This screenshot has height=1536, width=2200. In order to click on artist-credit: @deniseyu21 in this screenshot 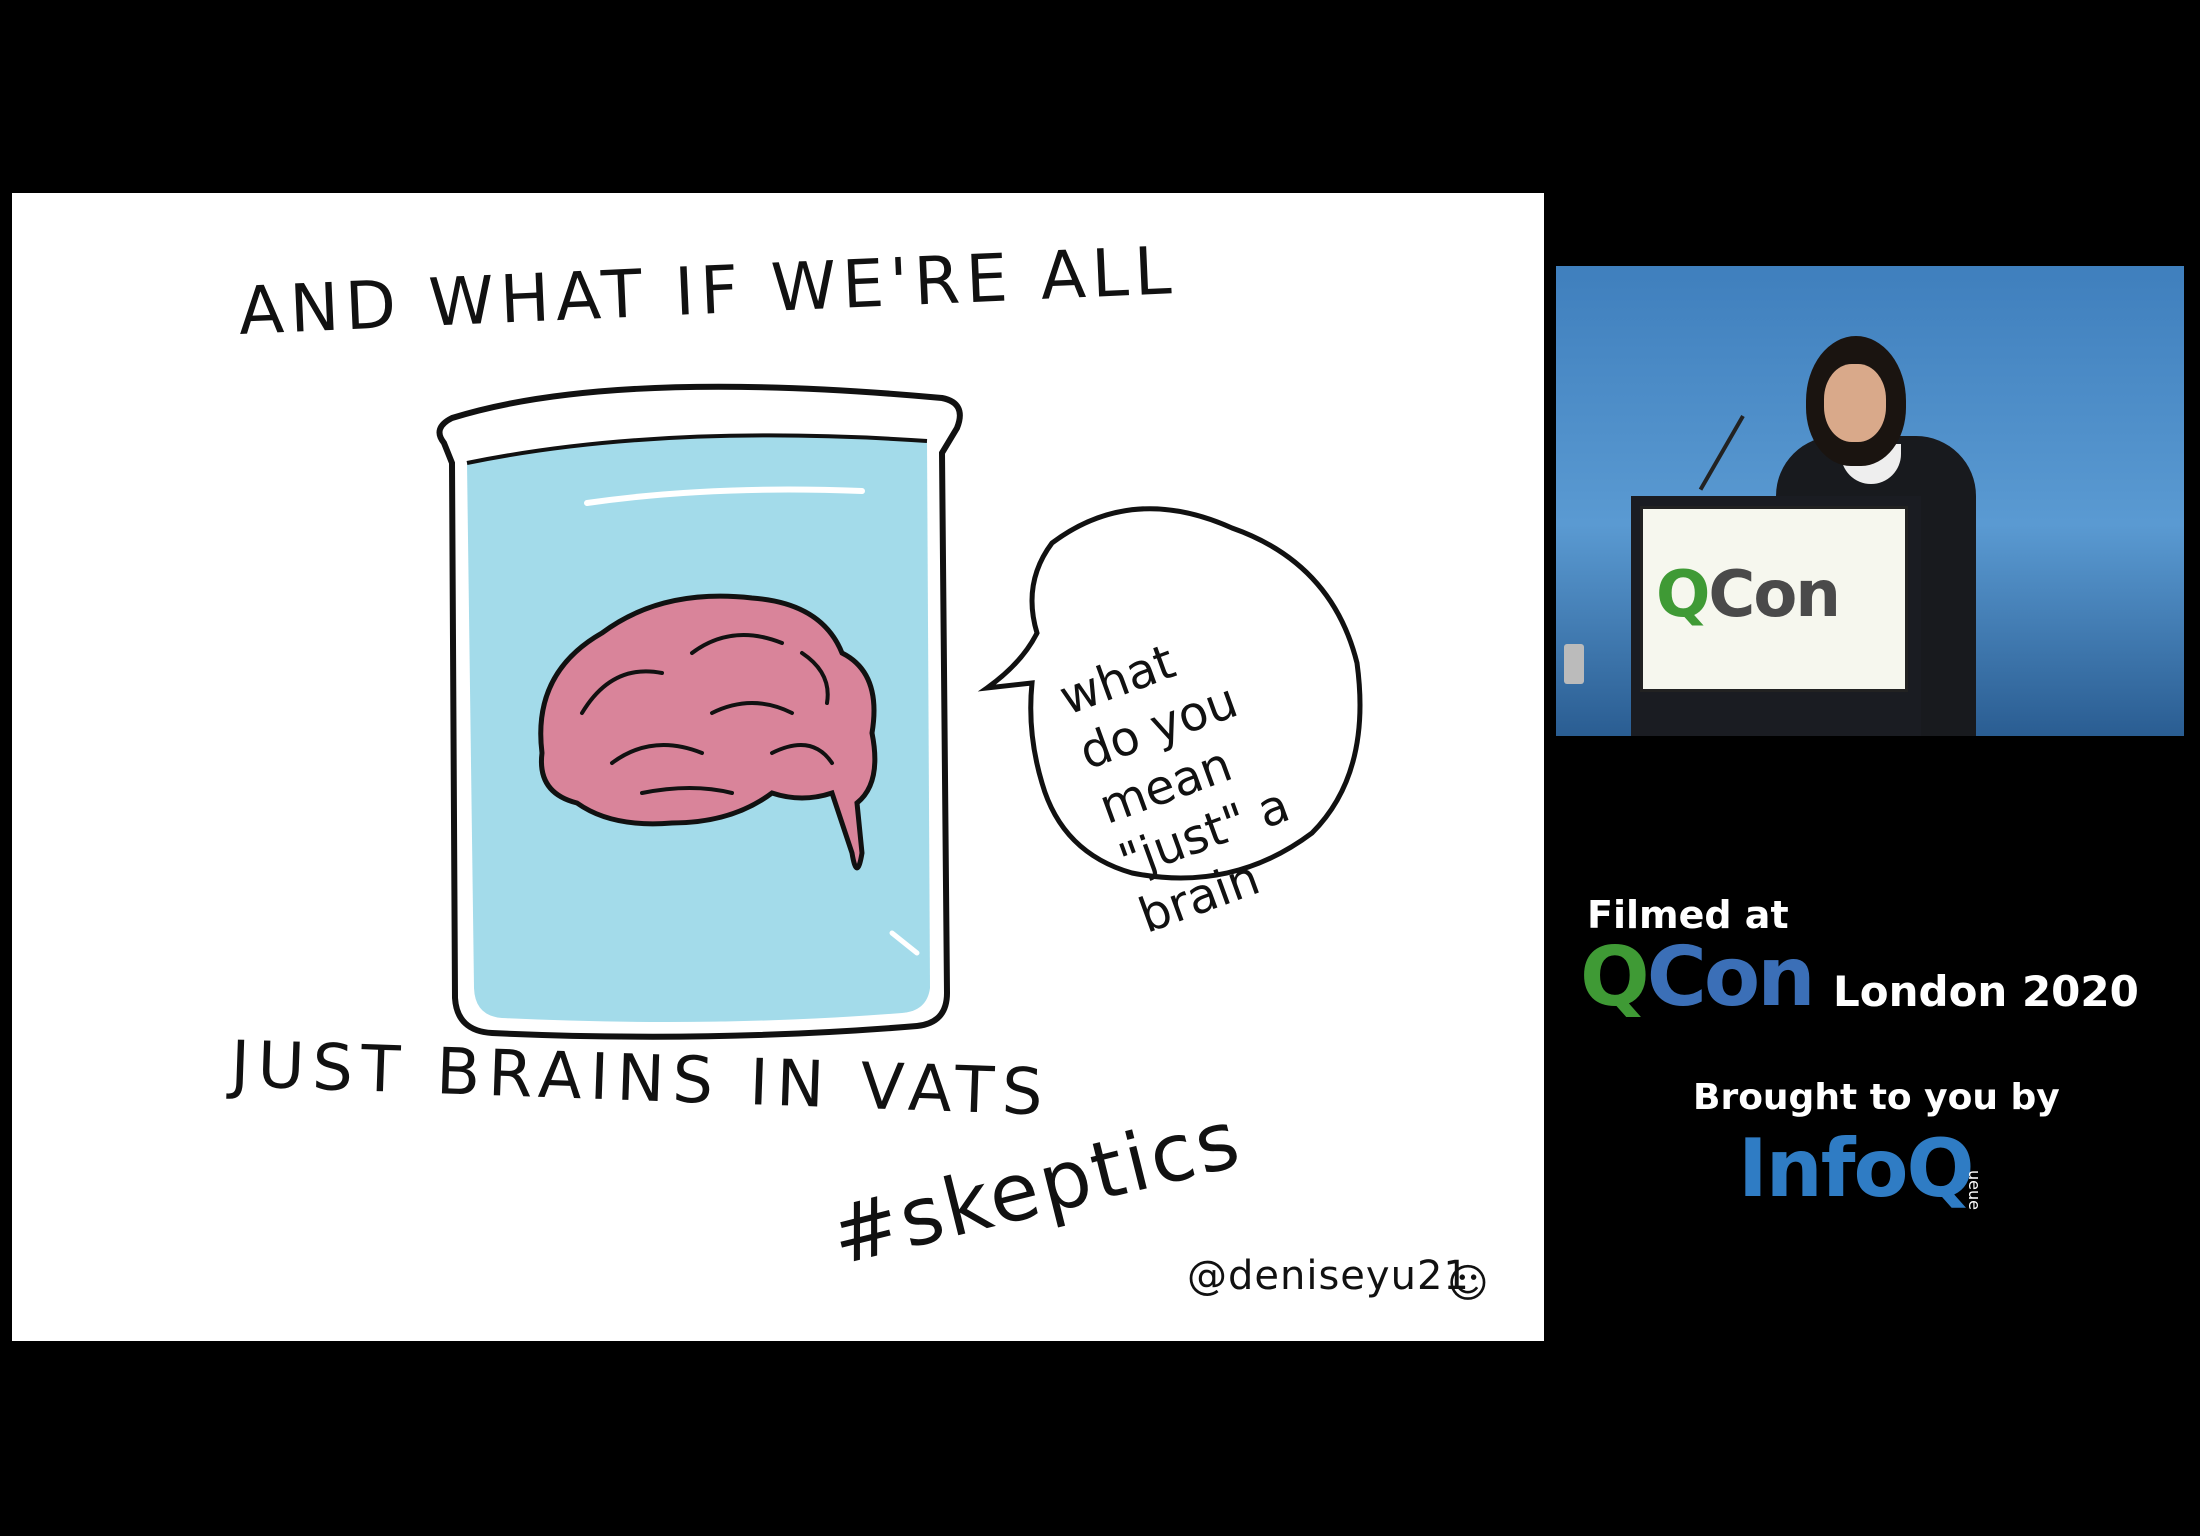, I will do `click(1328, 1276)`.